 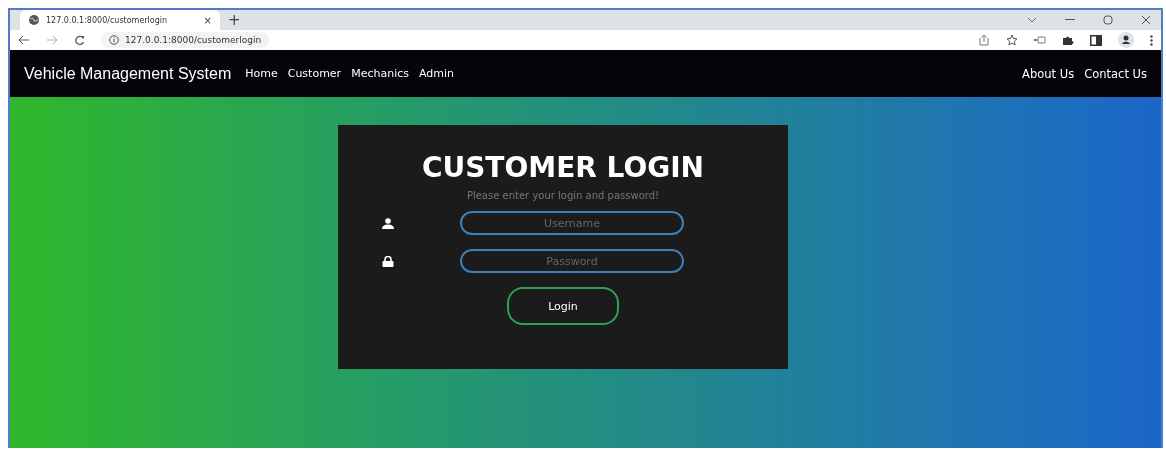 I want to click on address-field: 127.0.0.1:8000/customerlogin, so click(x=185, y=40).